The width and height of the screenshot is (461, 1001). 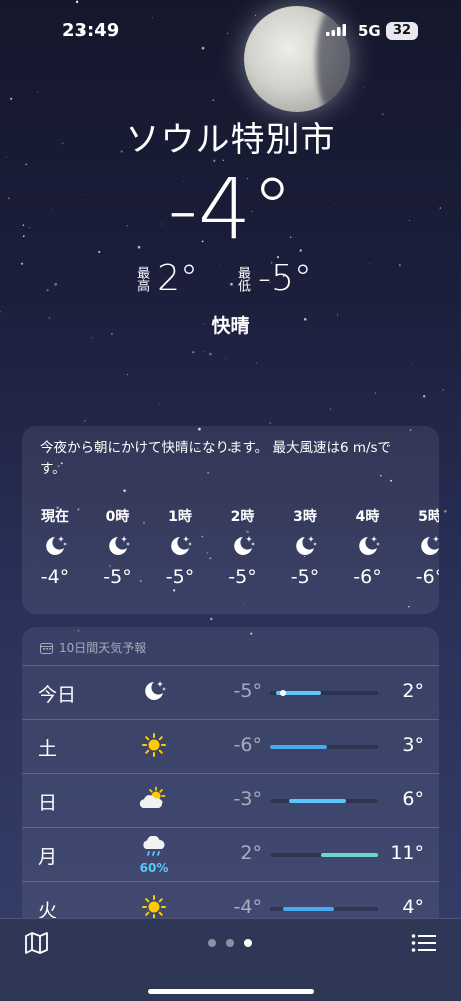 I want to click on map-icon, so click(x=37, y=943).